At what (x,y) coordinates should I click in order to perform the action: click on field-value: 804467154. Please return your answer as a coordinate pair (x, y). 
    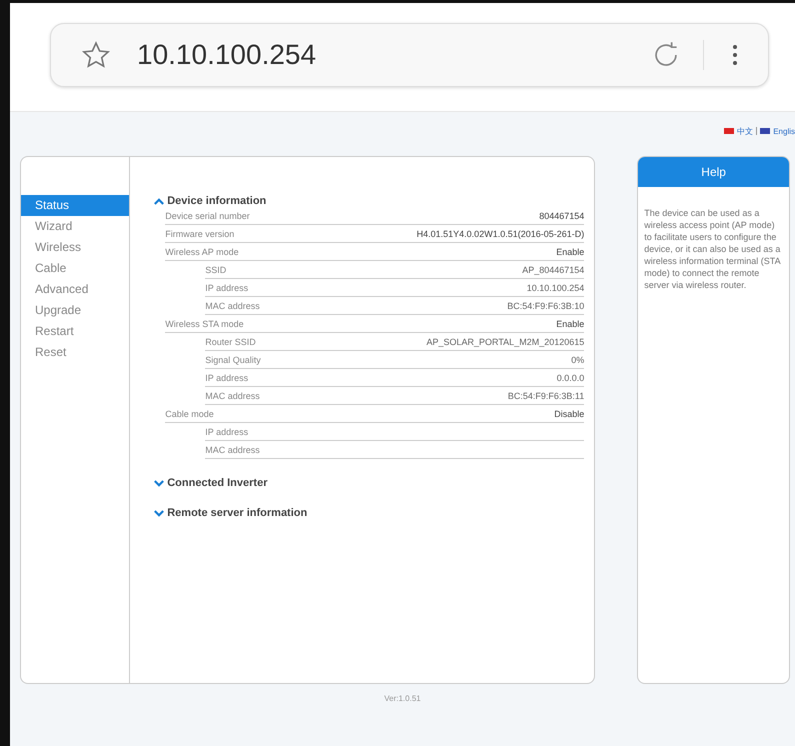
    Looking at the image, I should click on (561, 216).